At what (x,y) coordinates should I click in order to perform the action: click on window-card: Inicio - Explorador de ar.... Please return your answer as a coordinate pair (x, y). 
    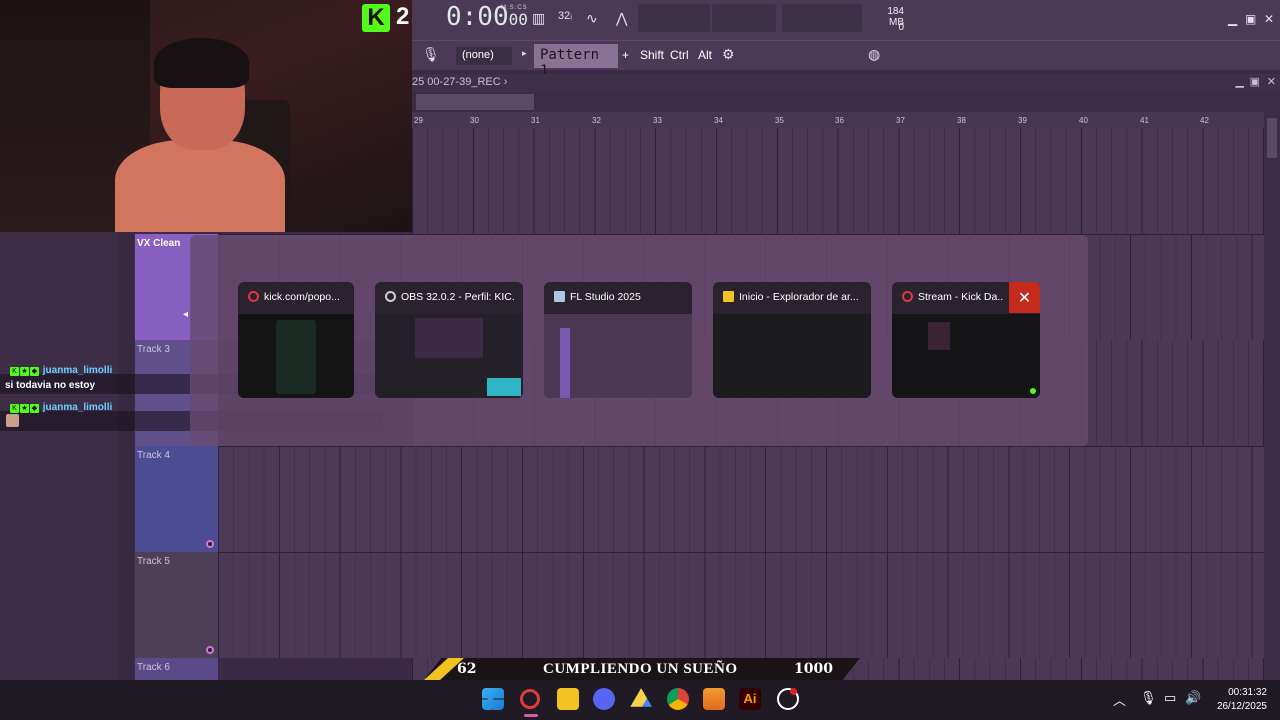
    Looking at the image, I should click on (792, 340).